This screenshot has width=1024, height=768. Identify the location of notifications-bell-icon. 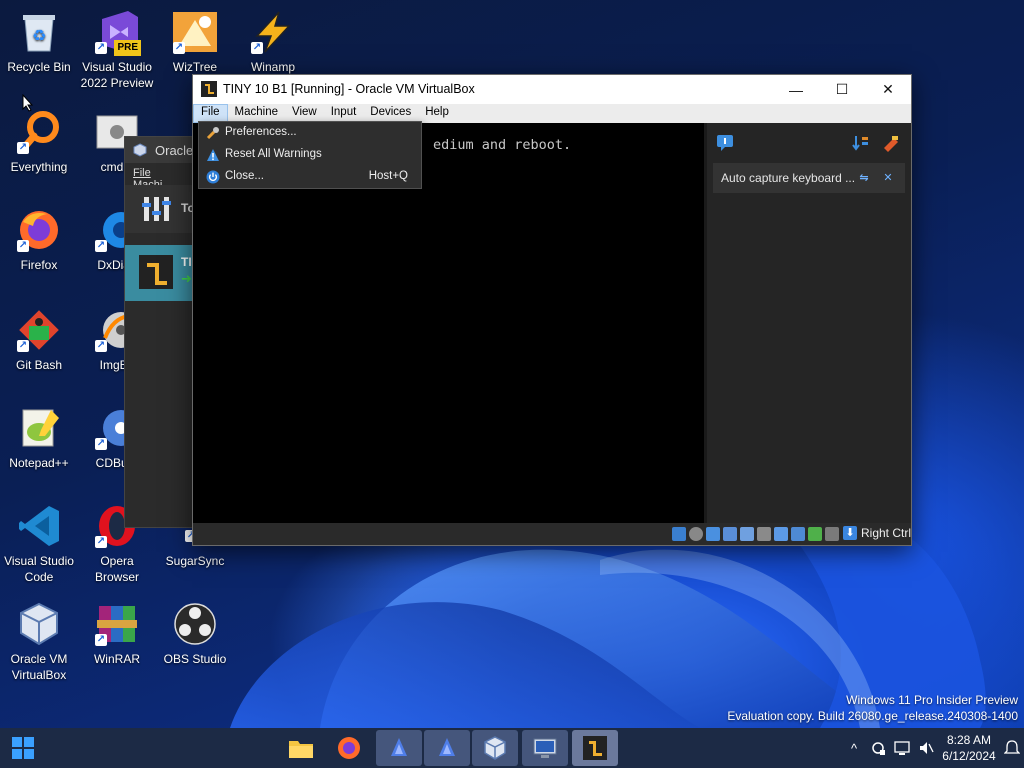
(1012, 748).